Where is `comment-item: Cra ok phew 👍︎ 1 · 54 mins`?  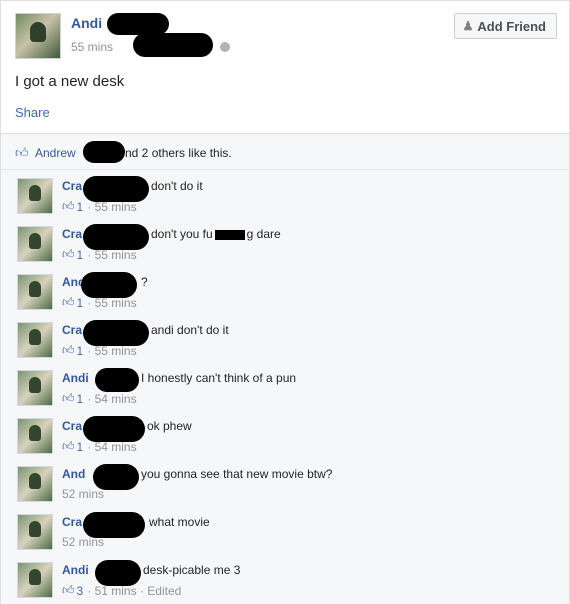
comment-item: Cra ok phew 👍︎ 1 · 54 mins is located at coordinates (285, 434).